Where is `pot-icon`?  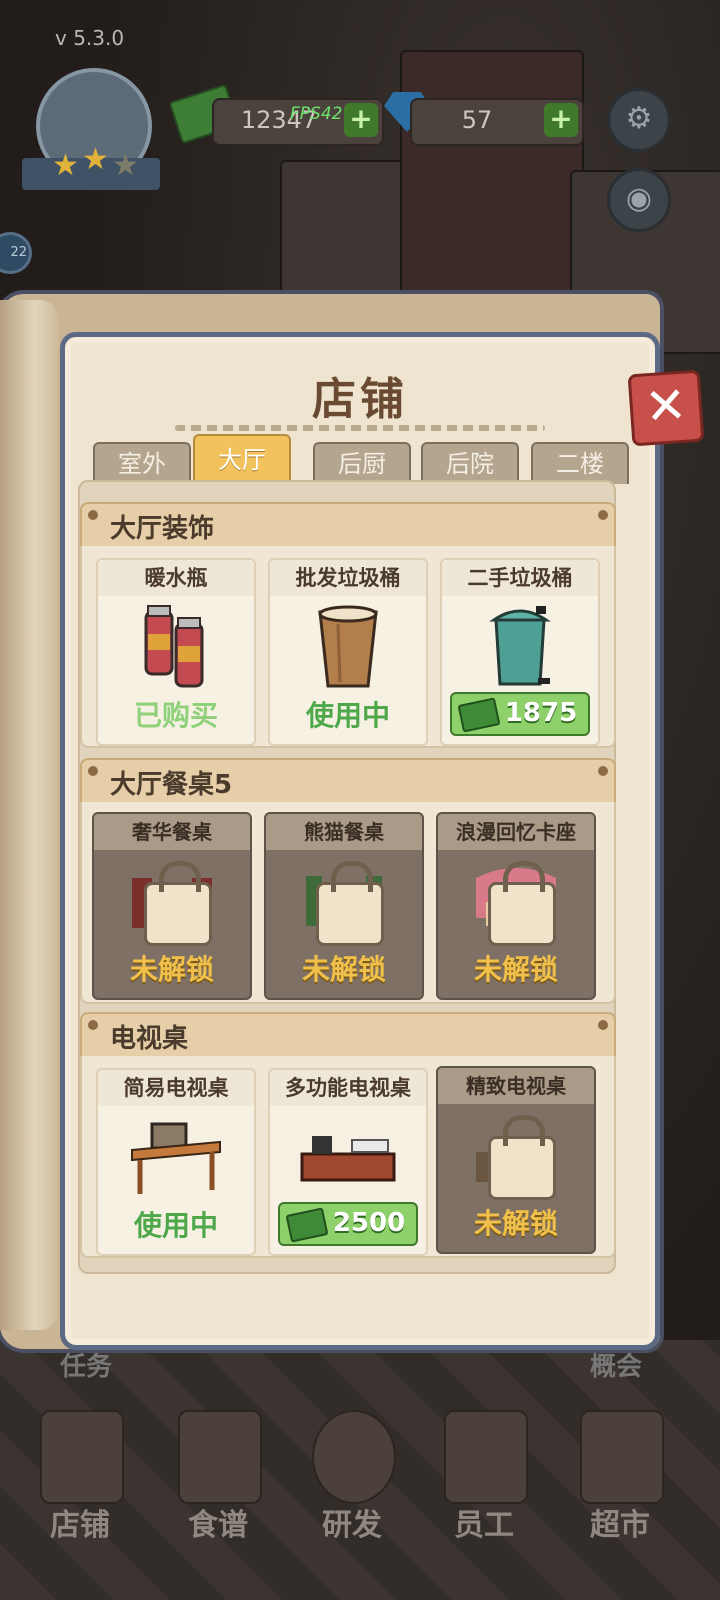
pot-icon is located at coordinates (354, 1457).